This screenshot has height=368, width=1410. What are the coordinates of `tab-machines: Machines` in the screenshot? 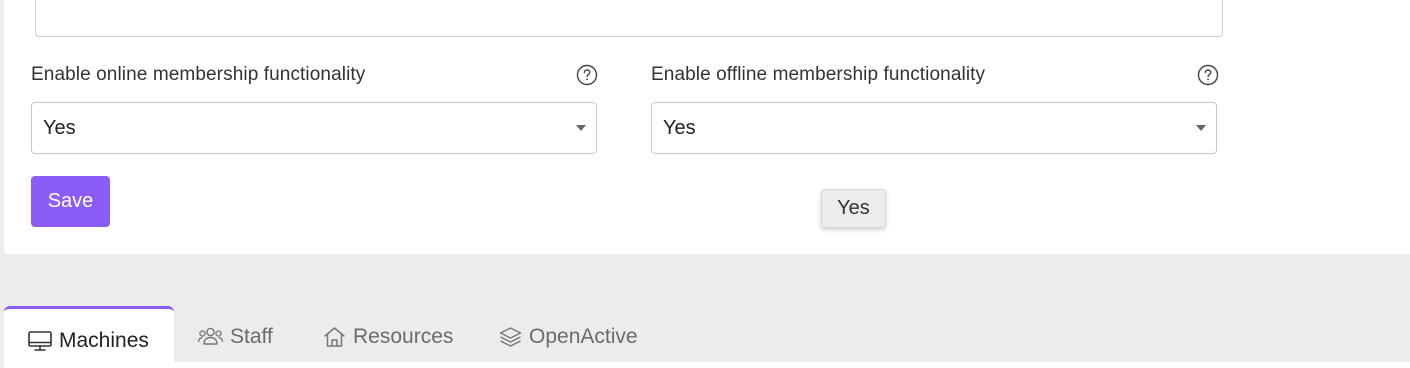 It's located at (89, 337).